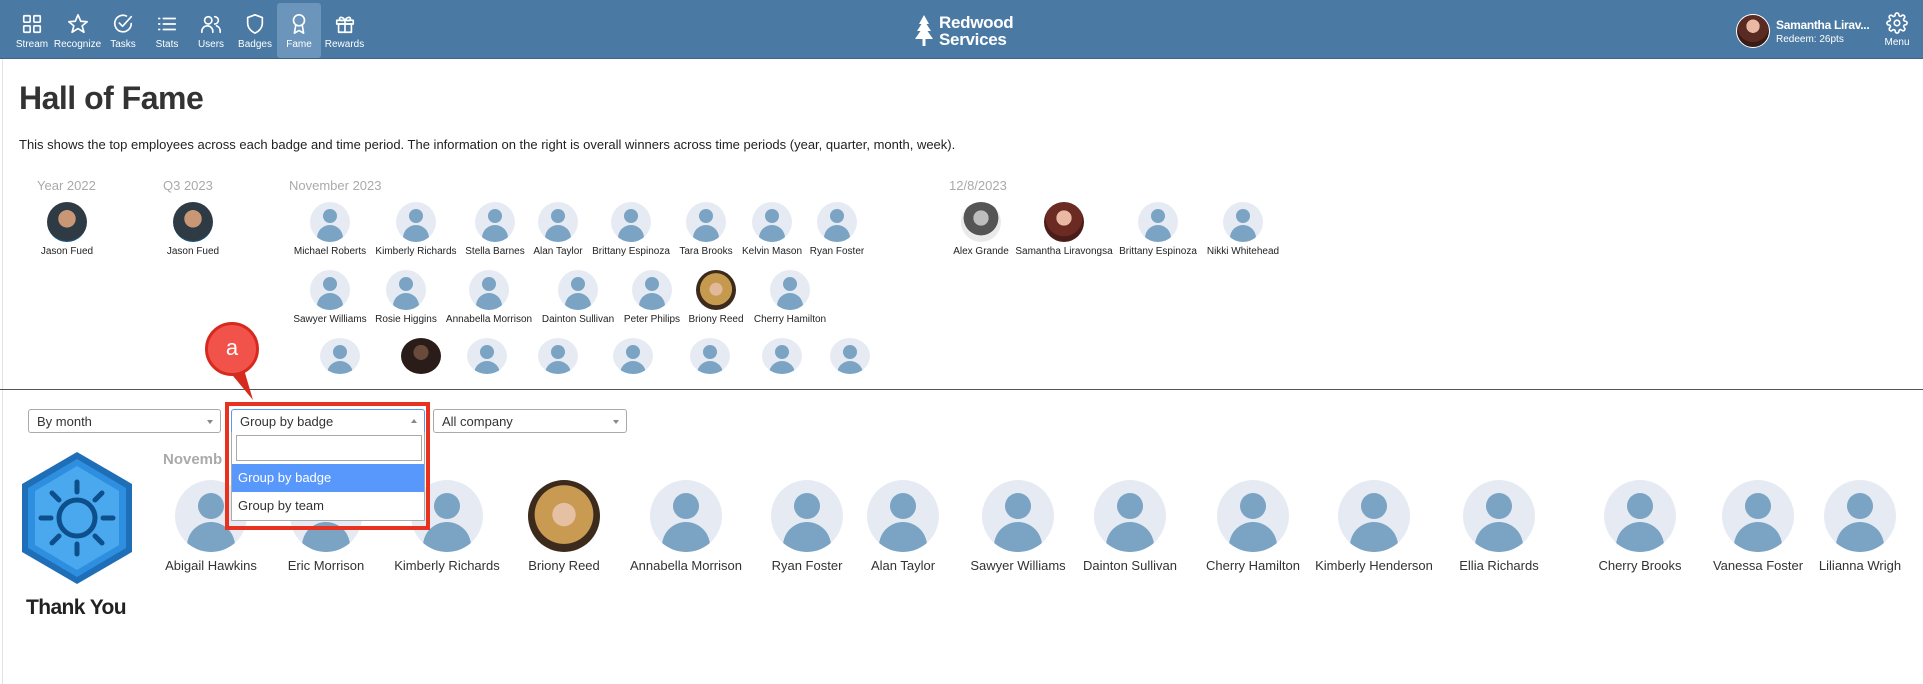 This screenshot has height=684, width=1923. What do you see at coordinates (1758, 565) in the screenshot?
I see `person-name: Vanessa Foster` at bounding box center [1758, 565].